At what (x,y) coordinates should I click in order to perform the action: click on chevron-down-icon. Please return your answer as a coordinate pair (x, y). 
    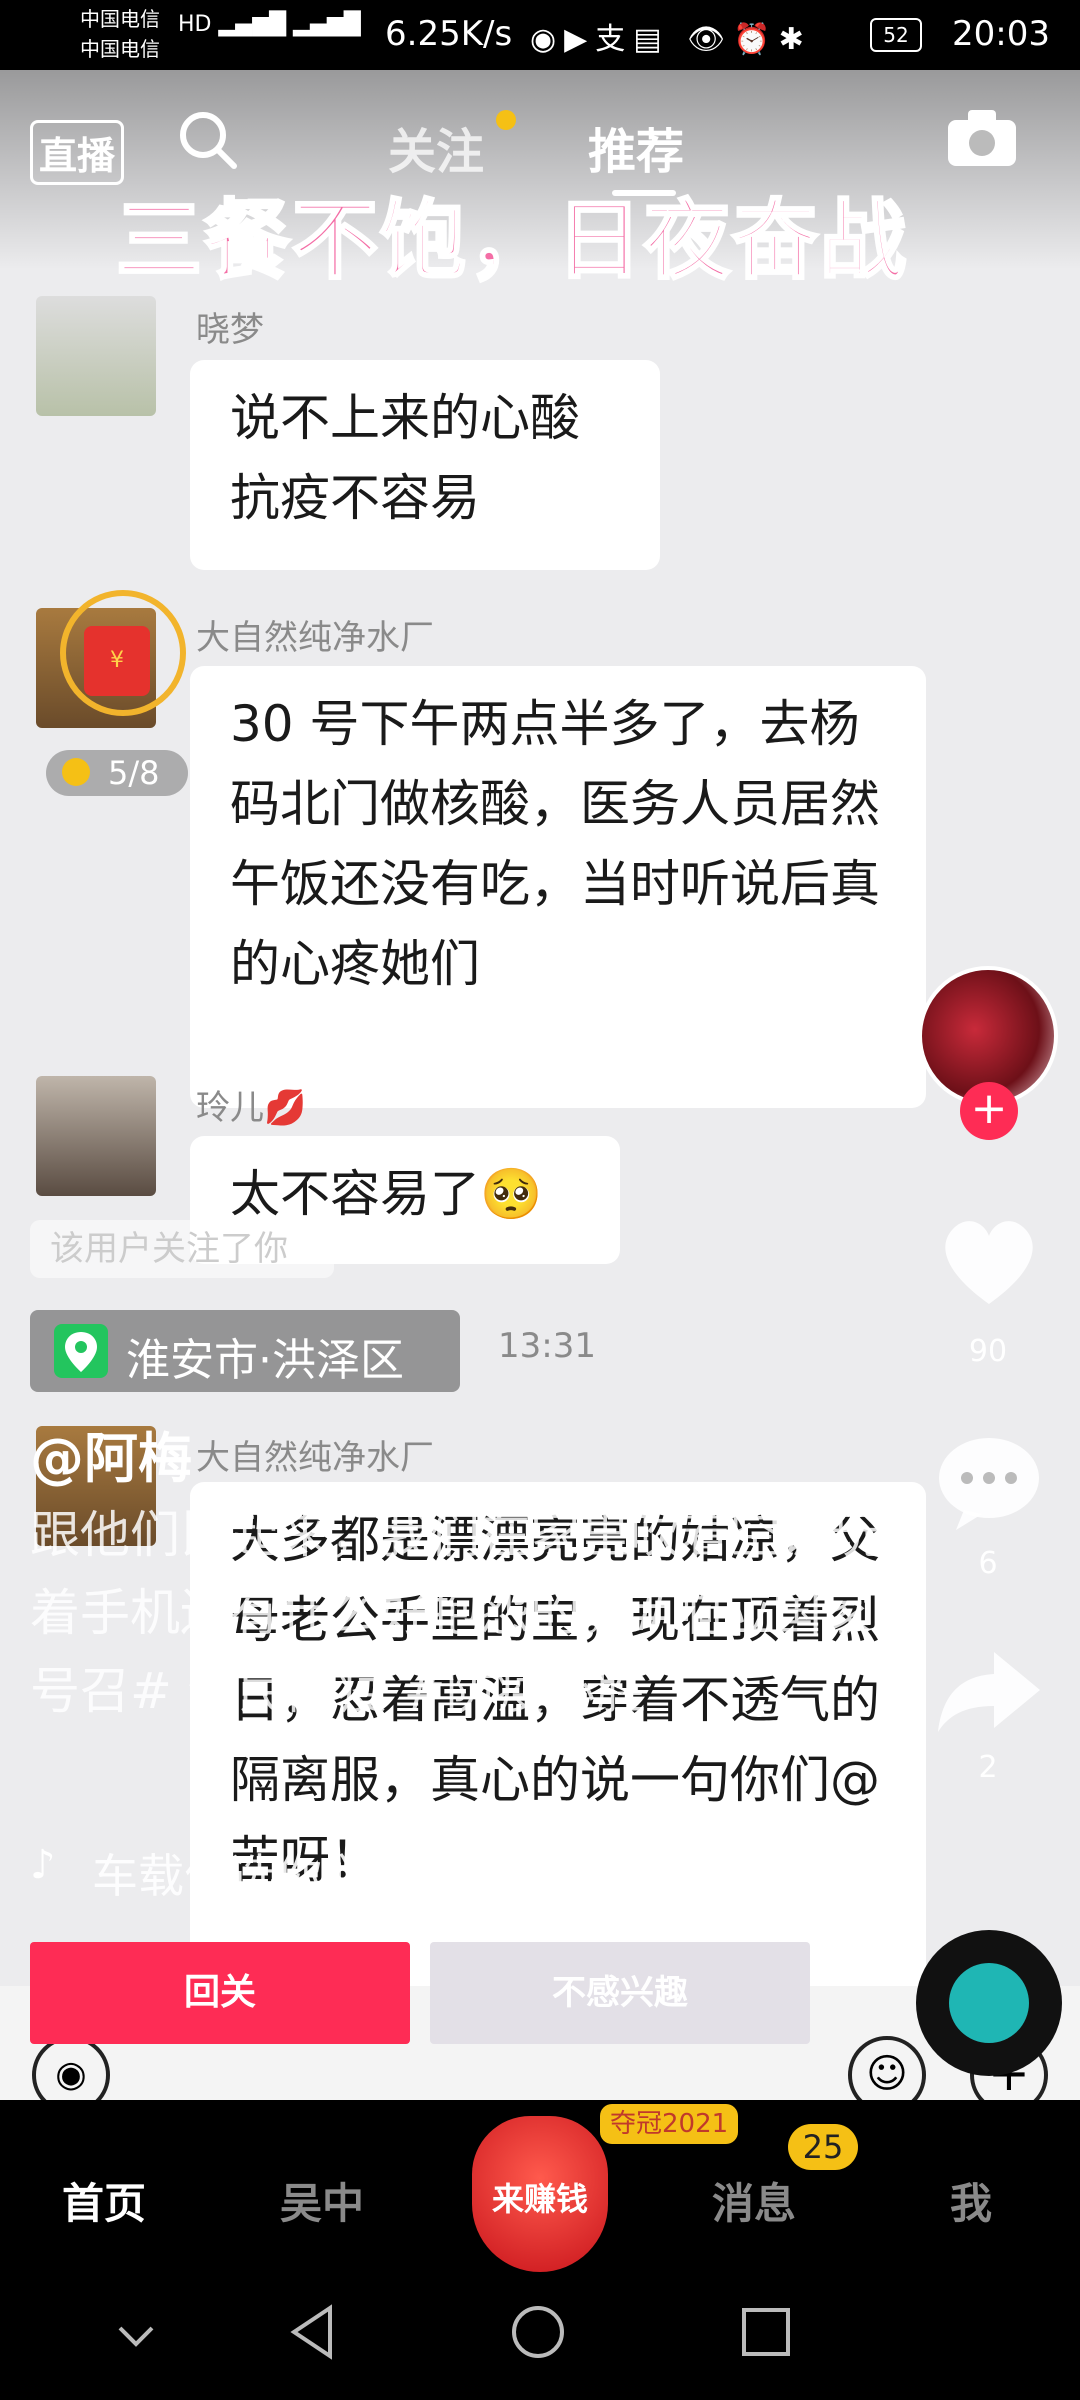
    Looking at the image, I should click on (136, 2336).